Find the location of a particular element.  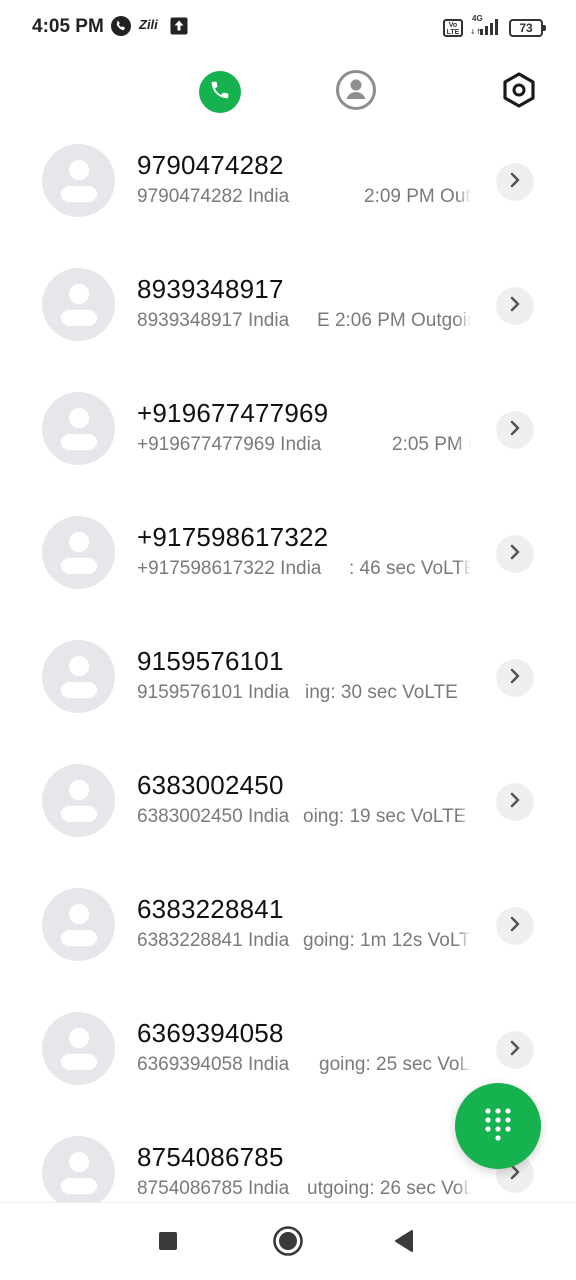

caller-number: 9790474282 is located at coordinates (210, 165).